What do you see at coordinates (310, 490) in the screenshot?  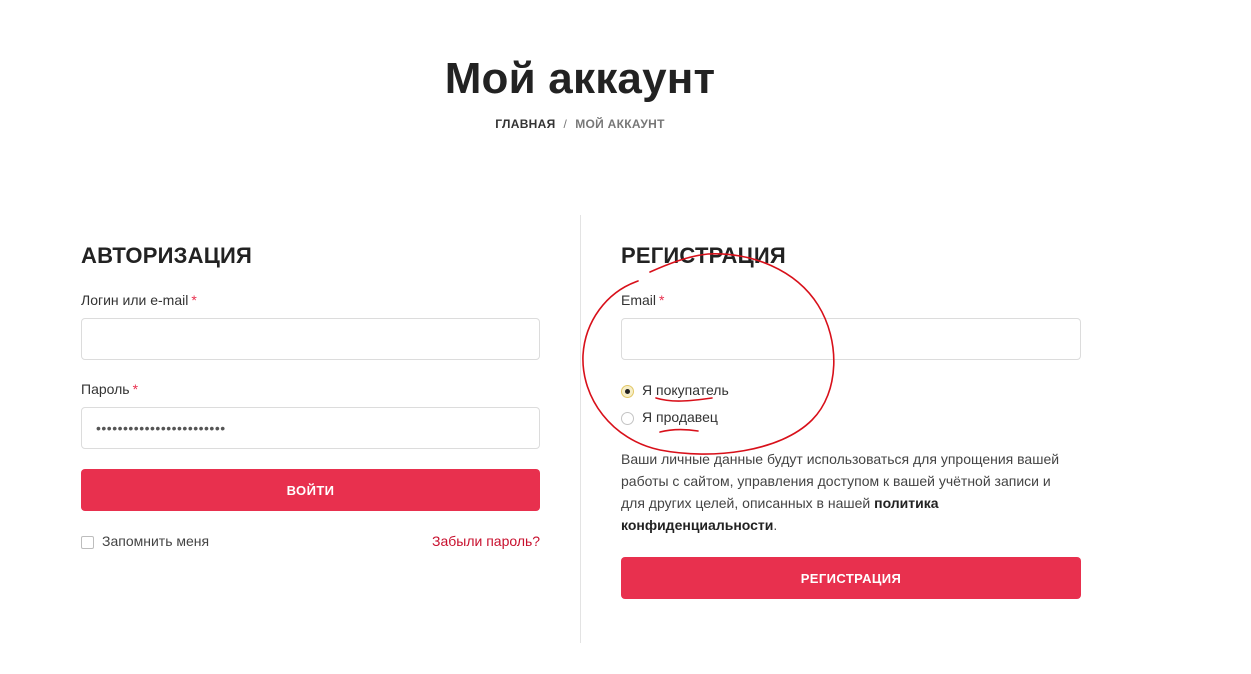 I see `login-button: ВОЙТИ` at bounding box center [310, 490].